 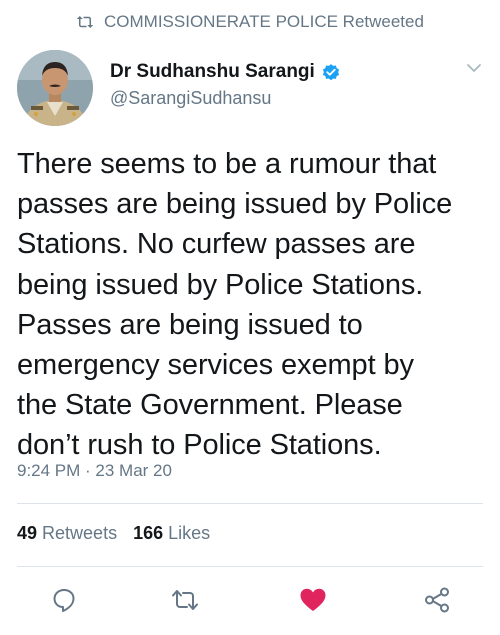 What do you see at coordinates (250, 600) in the screenshot?
I see `action-bar` at bounding box center [250, 600].